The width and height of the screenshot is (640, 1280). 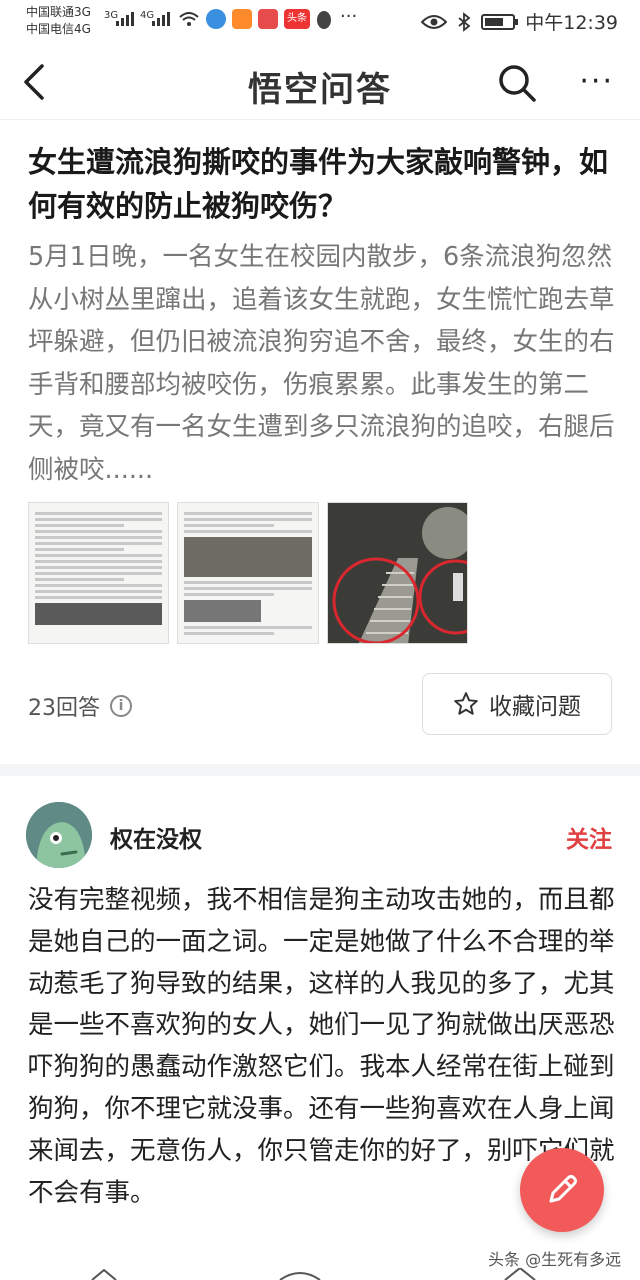 I want to click on wifi-icon, so click(x=189, y=19).